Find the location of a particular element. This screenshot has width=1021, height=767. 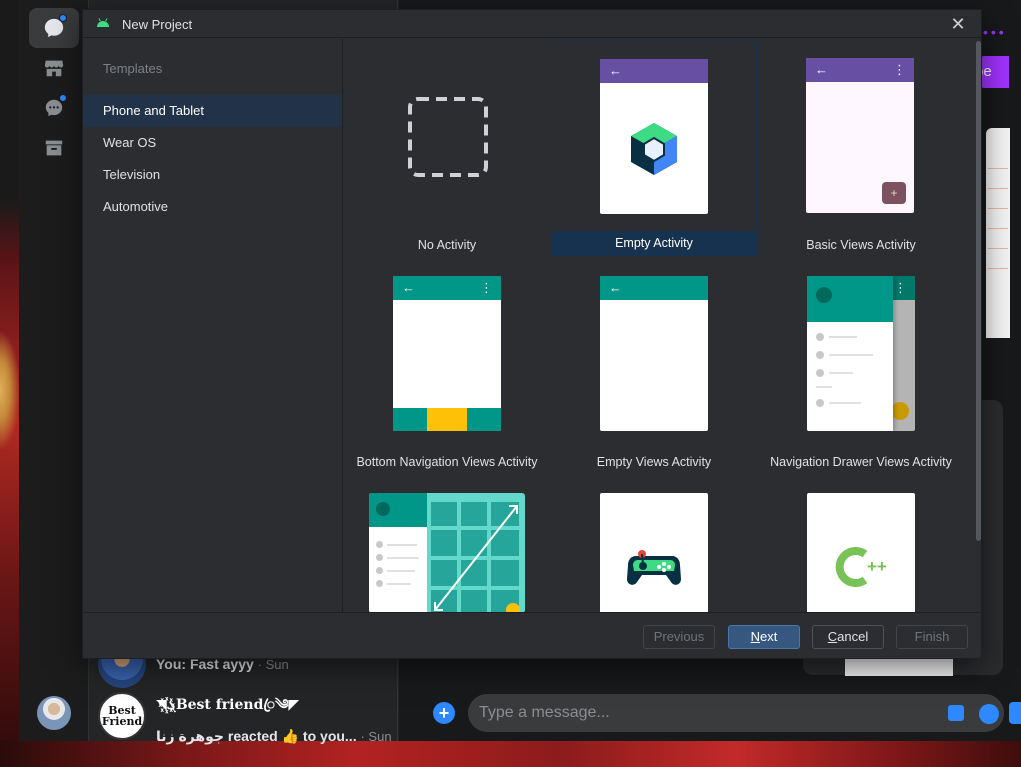

gallery-scrollbar is located at coordinates (978, 325).